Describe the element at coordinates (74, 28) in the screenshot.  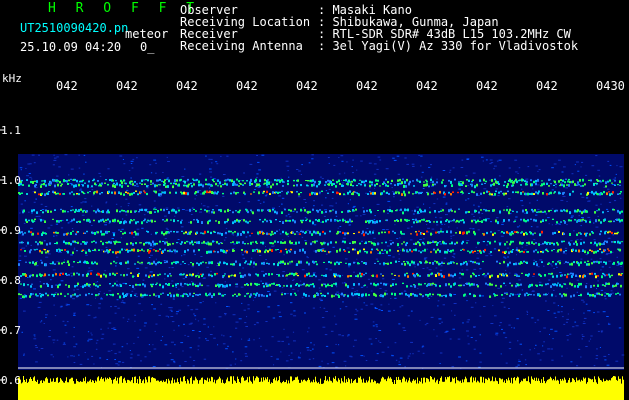
I see `filename-label: UT2510090420.pn` at that location.